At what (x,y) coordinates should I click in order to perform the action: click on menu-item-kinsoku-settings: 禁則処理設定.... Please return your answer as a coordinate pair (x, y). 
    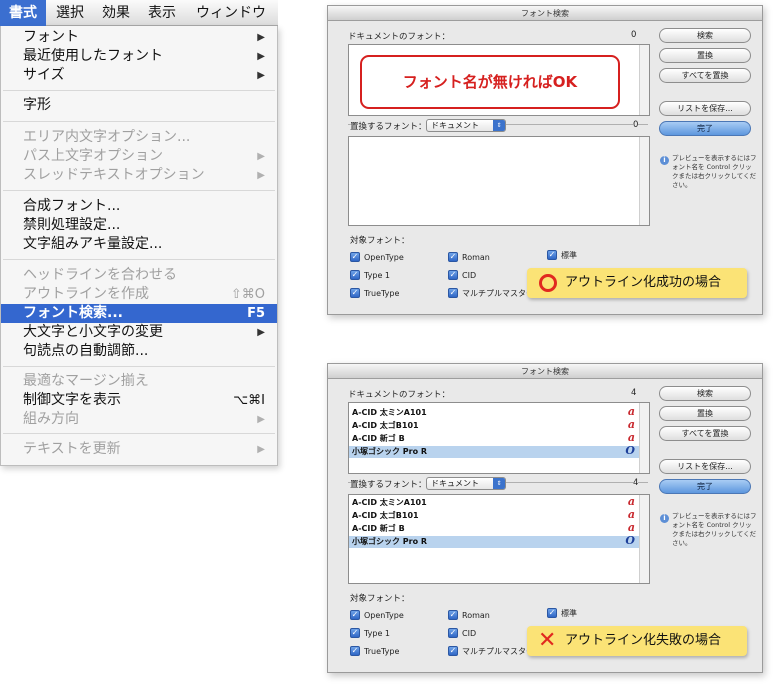
    Looking at the image, I should click on (139, 225).